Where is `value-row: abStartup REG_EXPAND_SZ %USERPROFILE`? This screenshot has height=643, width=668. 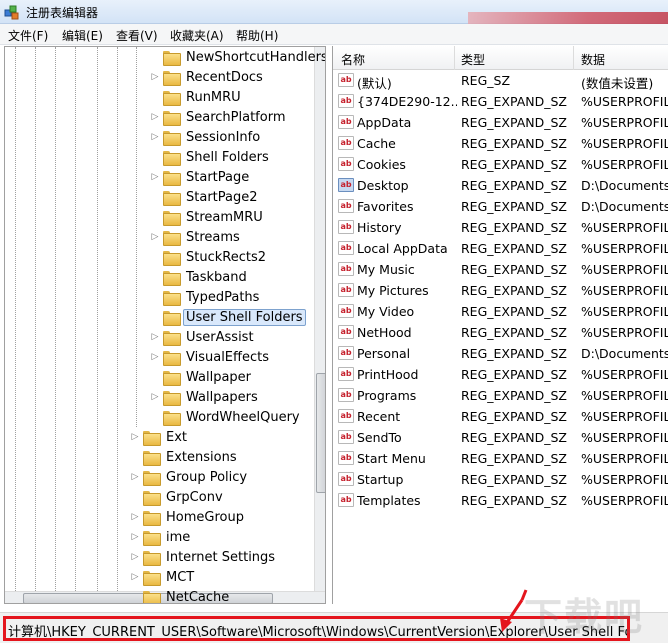 value-row: abStartup REG_EXPAND_SZ %USERPROFILE is located at coordinates (500, 479).